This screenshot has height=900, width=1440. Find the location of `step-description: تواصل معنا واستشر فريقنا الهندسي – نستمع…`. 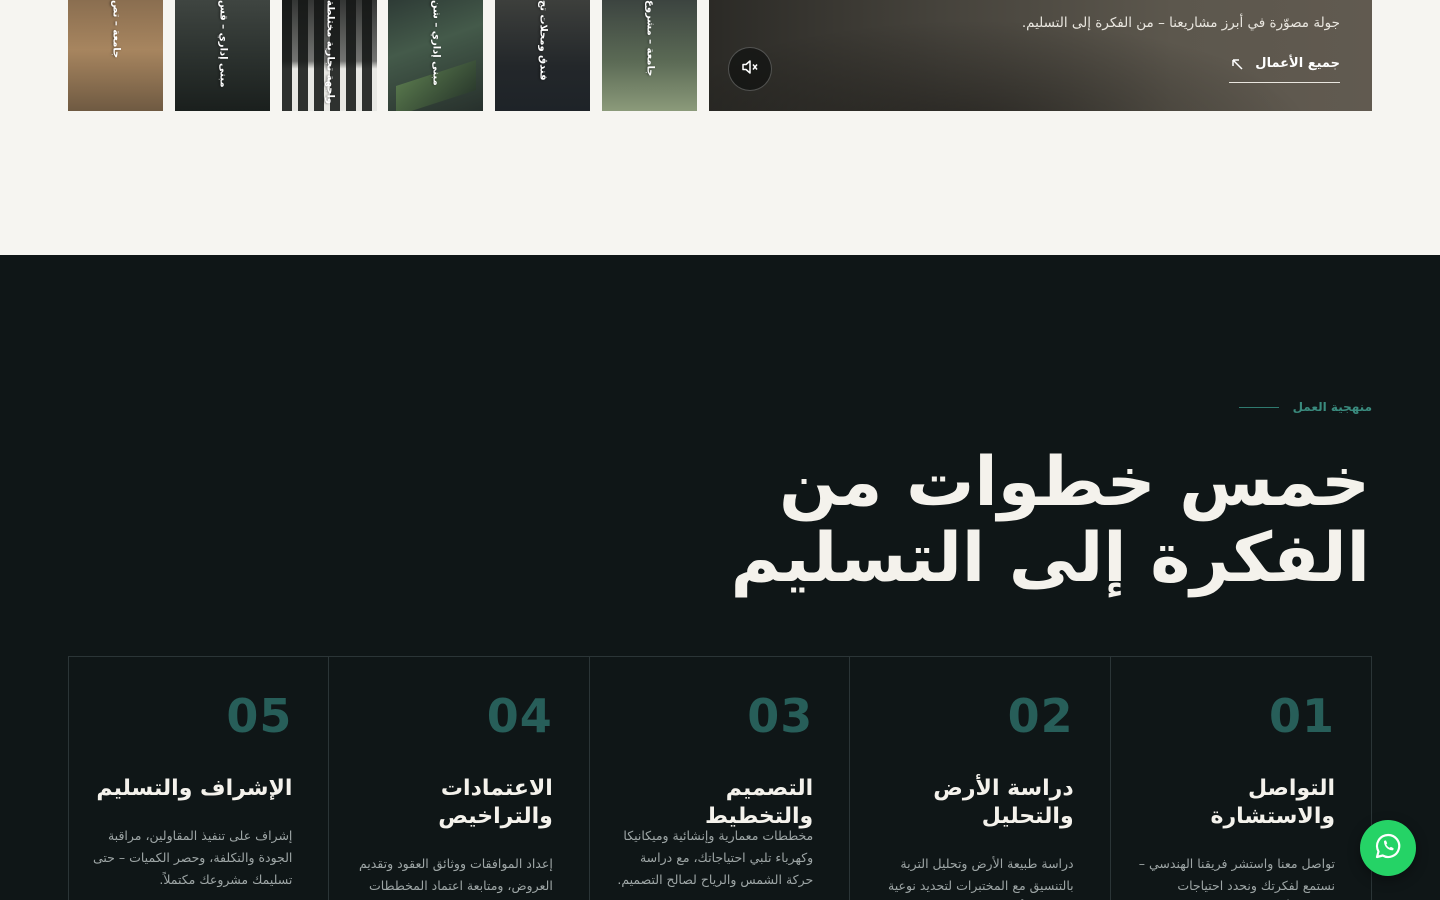

step-description: تواصل معنا واستشر فريقنا الهندسي – نستمع… is located at coordinates (1237, 874).